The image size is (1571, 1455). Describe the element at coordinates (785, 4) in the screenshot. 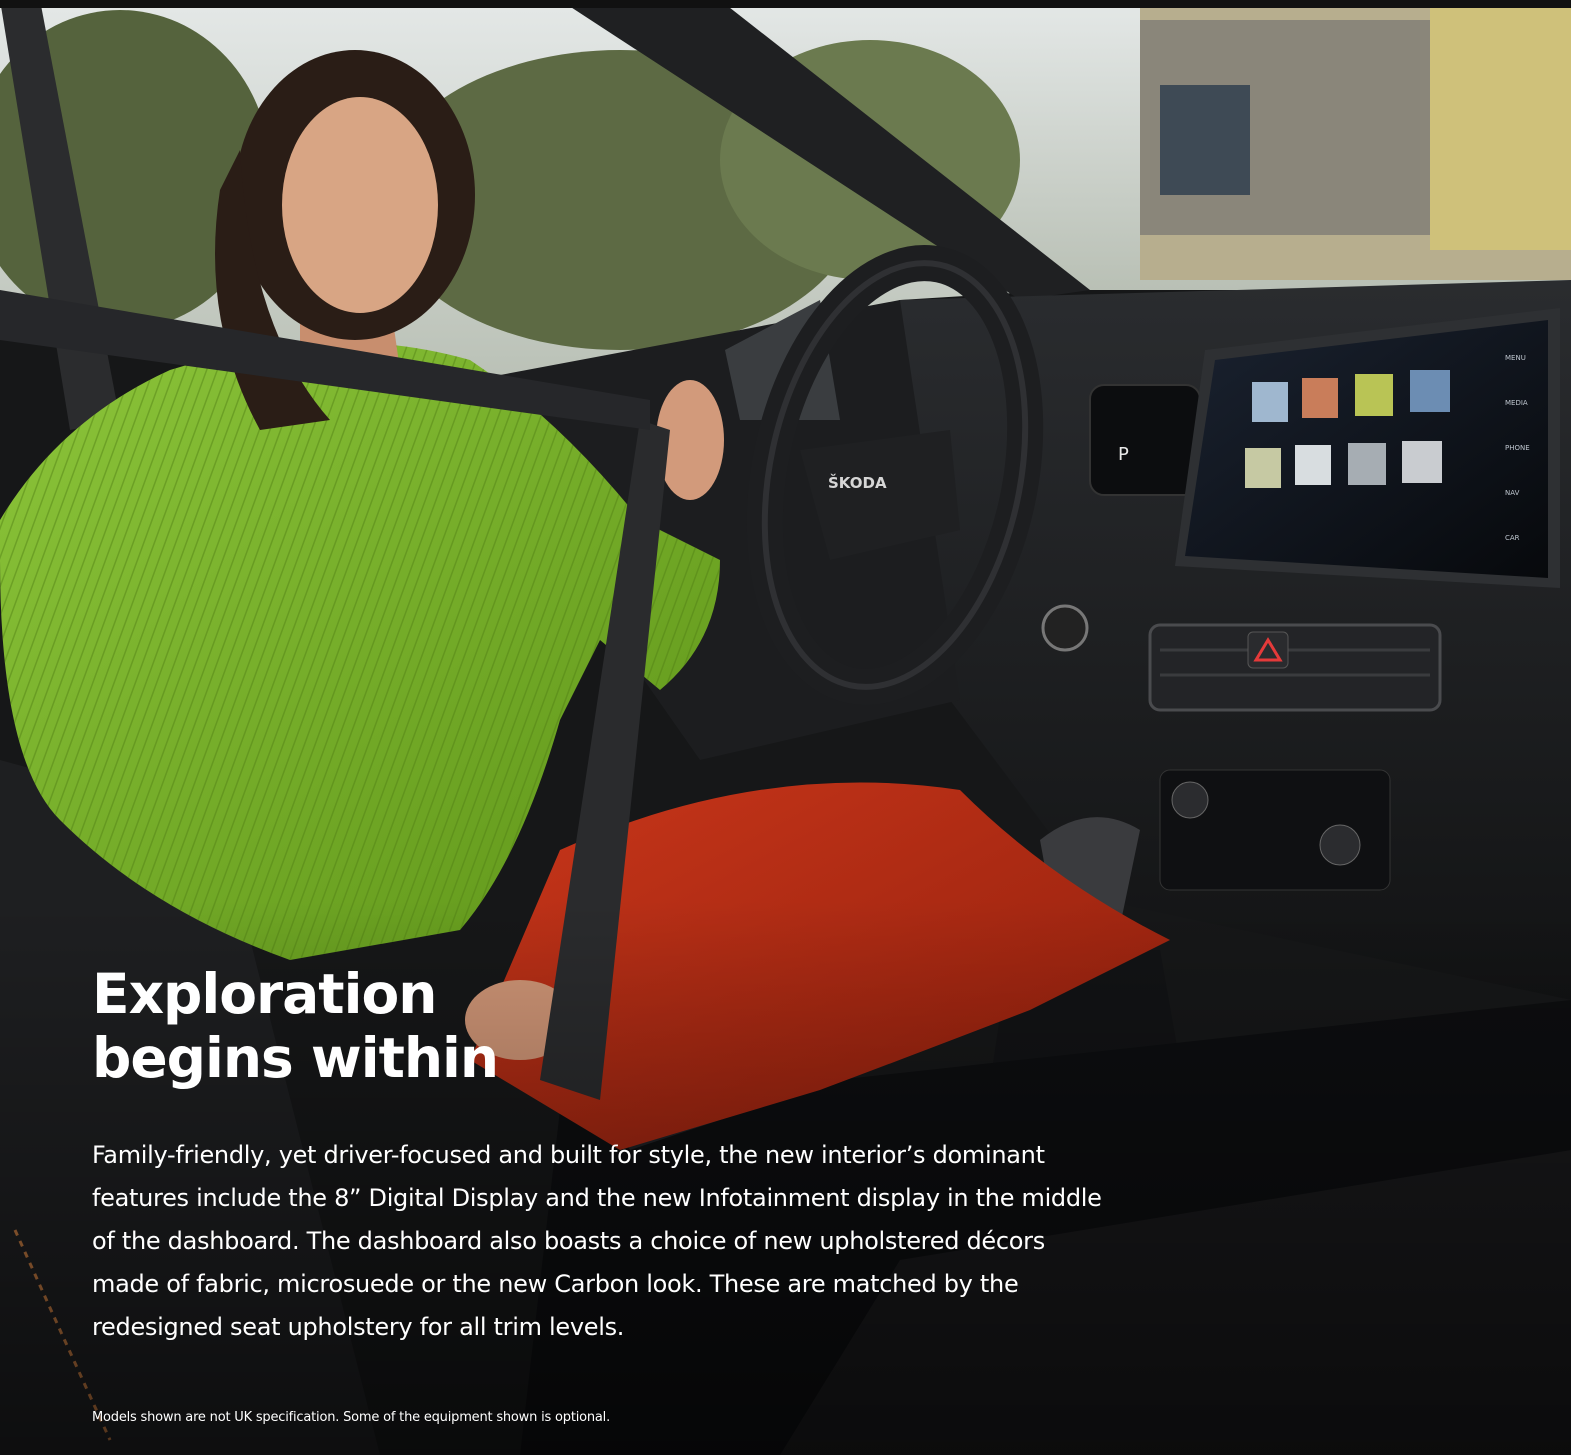

I see `roof-liner` at that location.